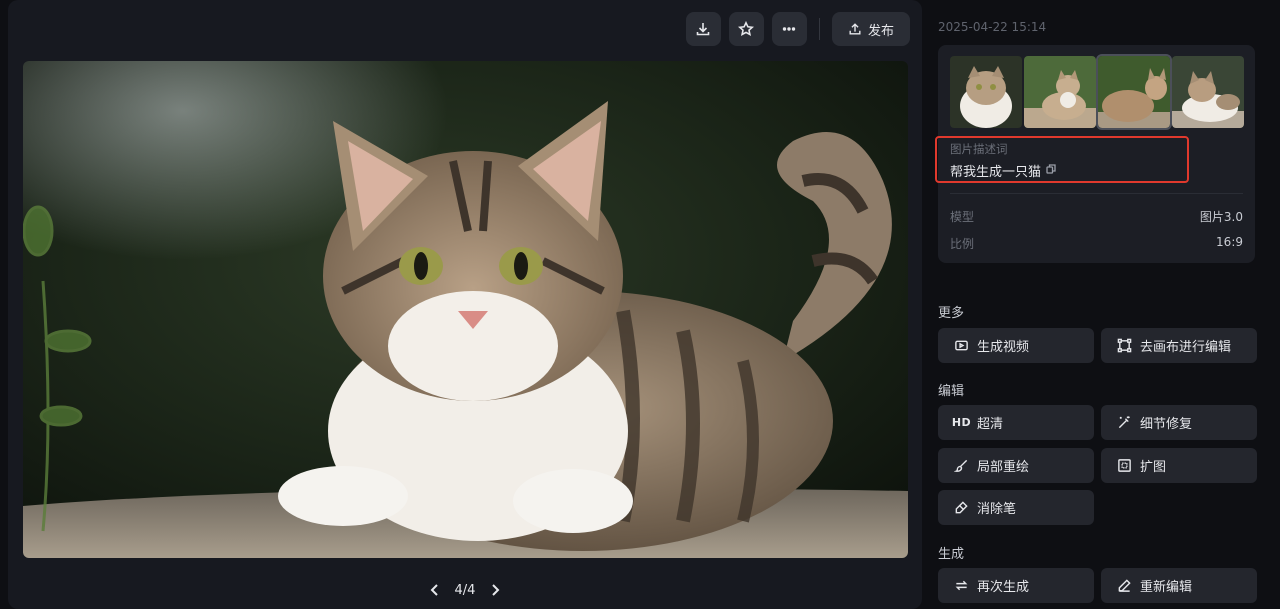 This screenshot has width=1280, height=609. I want to click on section-title-generate: 生成, so click(951, 554).